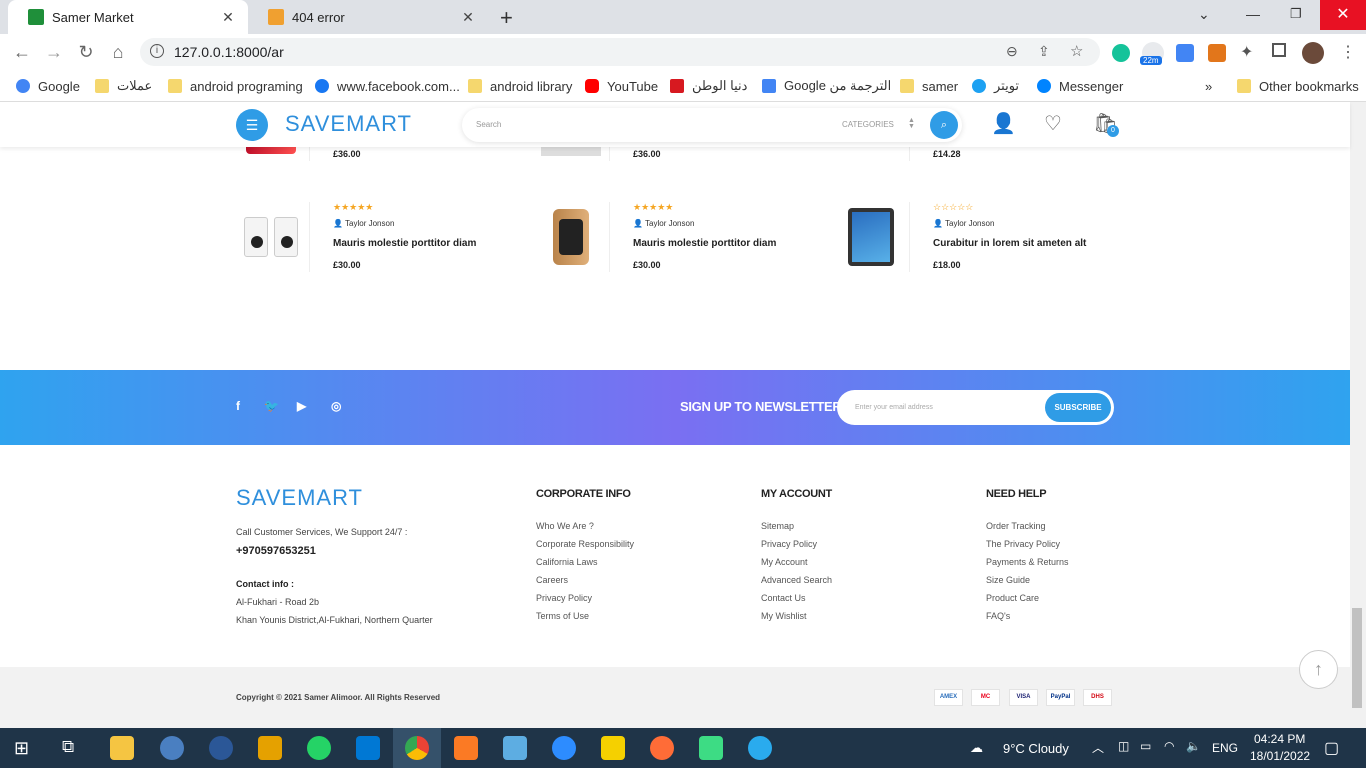 The width and height of the screenshot is (1366, 768). I want to click on search-input: Search, so click(488, 124).